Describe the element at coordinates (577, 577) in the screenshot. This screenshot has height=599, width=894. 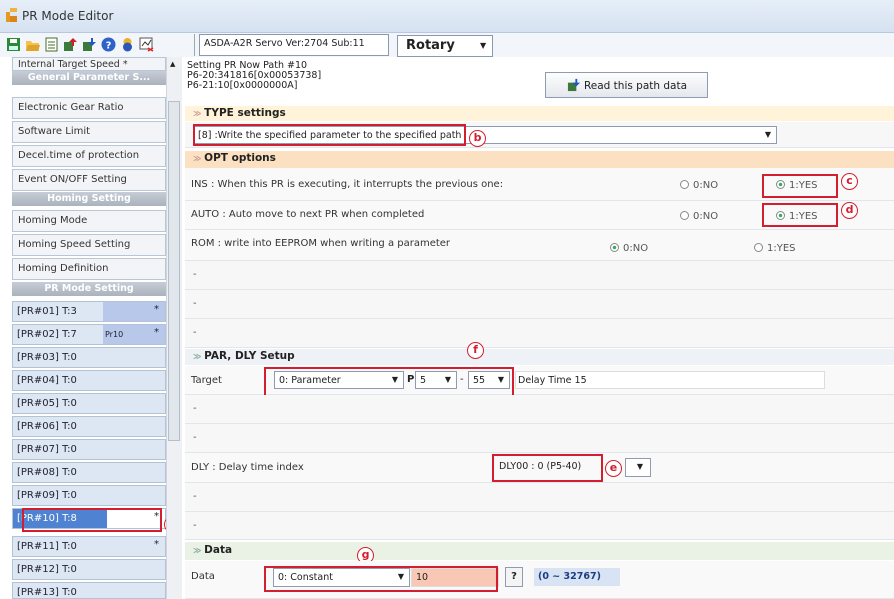
I see `data-range-display: (0 ~ 32767)` at that location.